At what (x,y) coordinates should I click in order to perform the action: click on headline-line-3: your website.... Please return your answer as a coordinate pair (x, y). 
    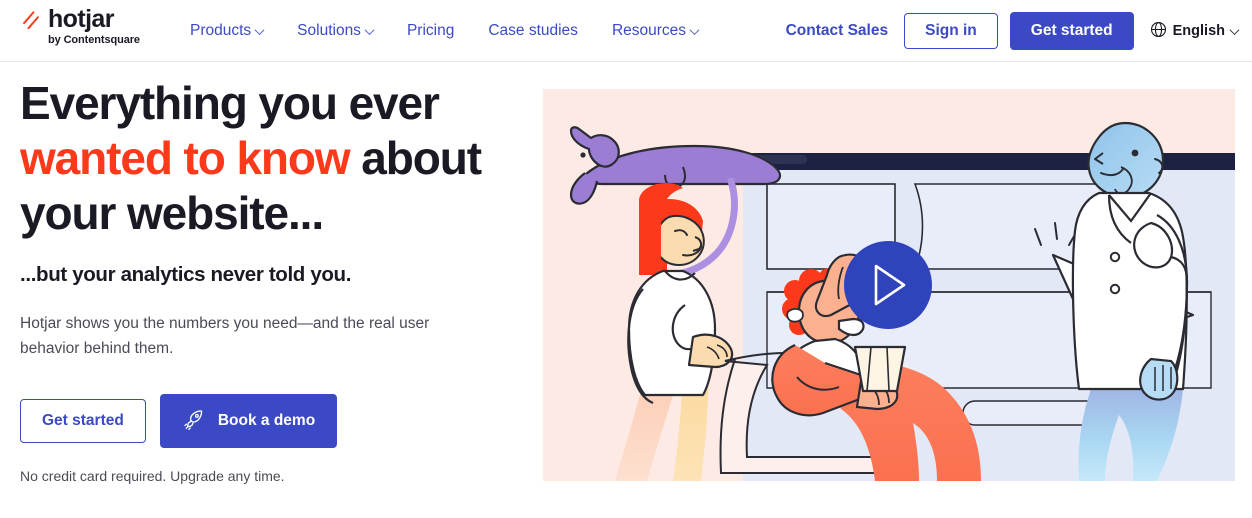
    Looking at the image, I should click on (172, 213).